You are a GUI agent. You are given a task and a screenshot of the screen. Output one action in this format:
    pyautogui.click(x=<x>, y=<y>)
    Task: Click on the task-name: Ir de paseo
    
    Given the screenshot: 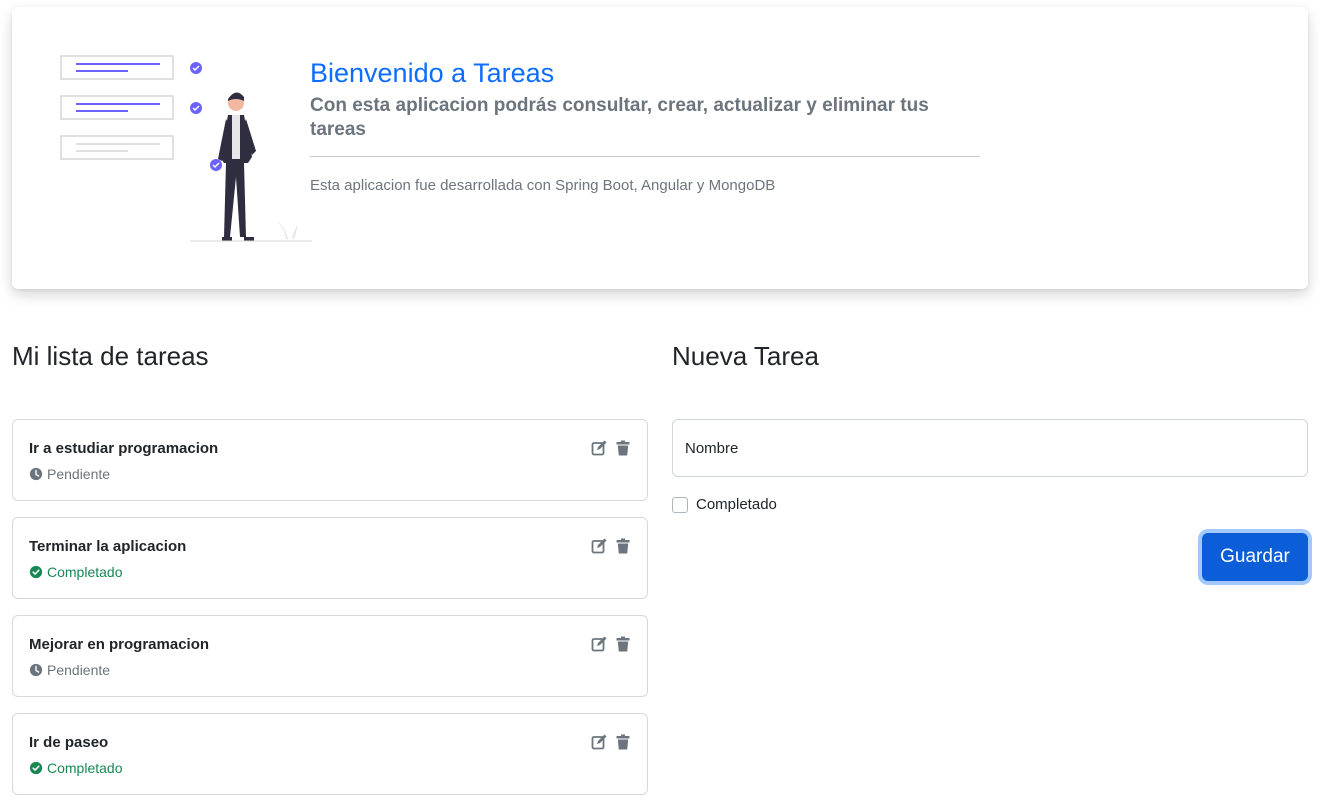 What is the action you would take?
    pyautogui.click(x=69, y=742)
    